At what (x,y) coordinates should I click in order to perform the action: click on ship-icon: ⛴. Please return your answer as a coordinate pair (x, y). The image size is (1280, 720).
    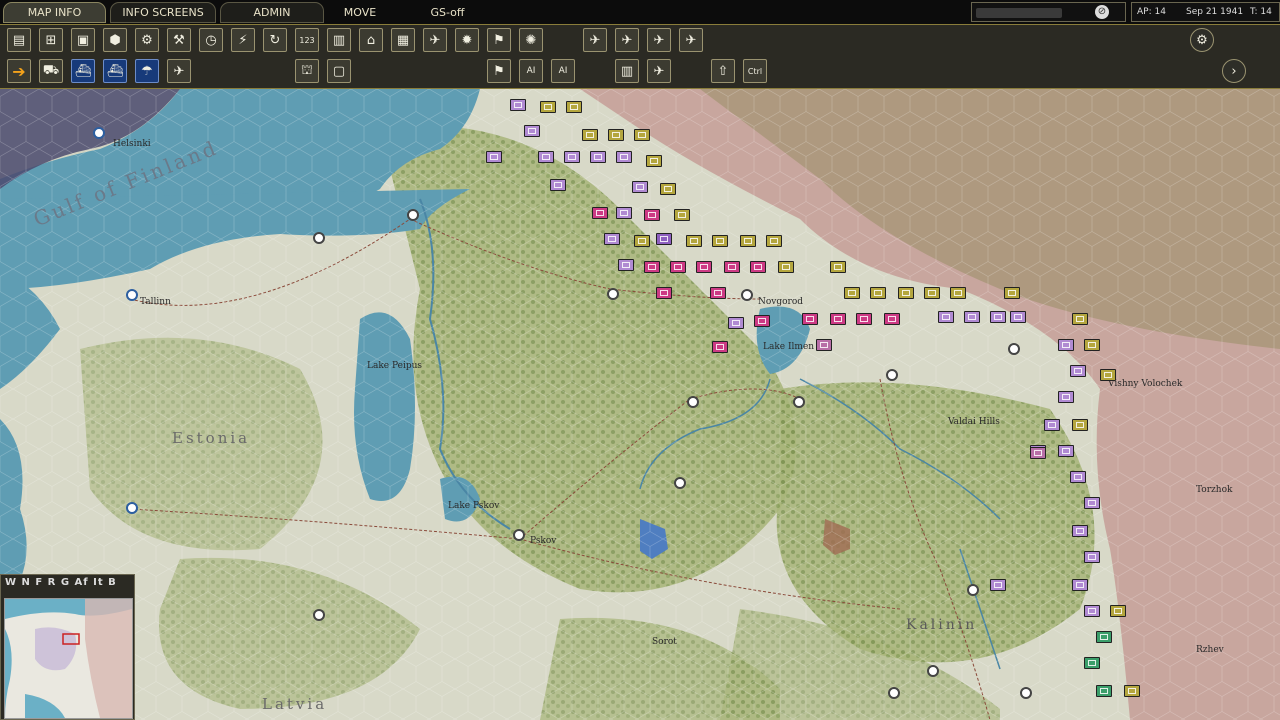
    Looking at the image, I should click on (83, 71).